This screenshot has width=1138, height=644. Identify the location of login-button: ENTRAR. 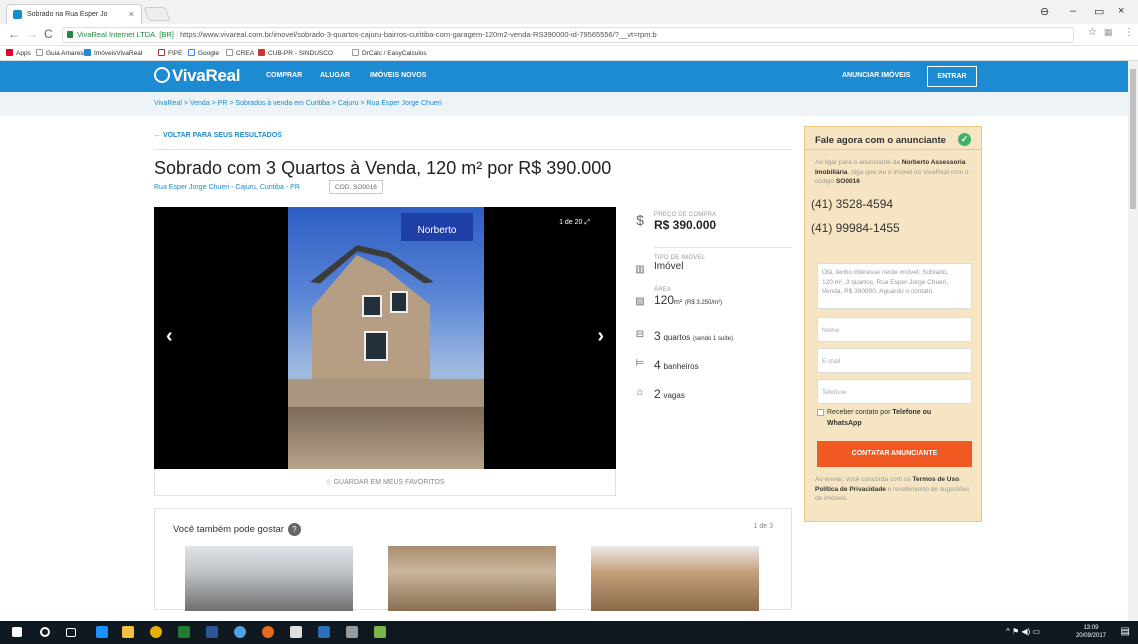
(952, 76).